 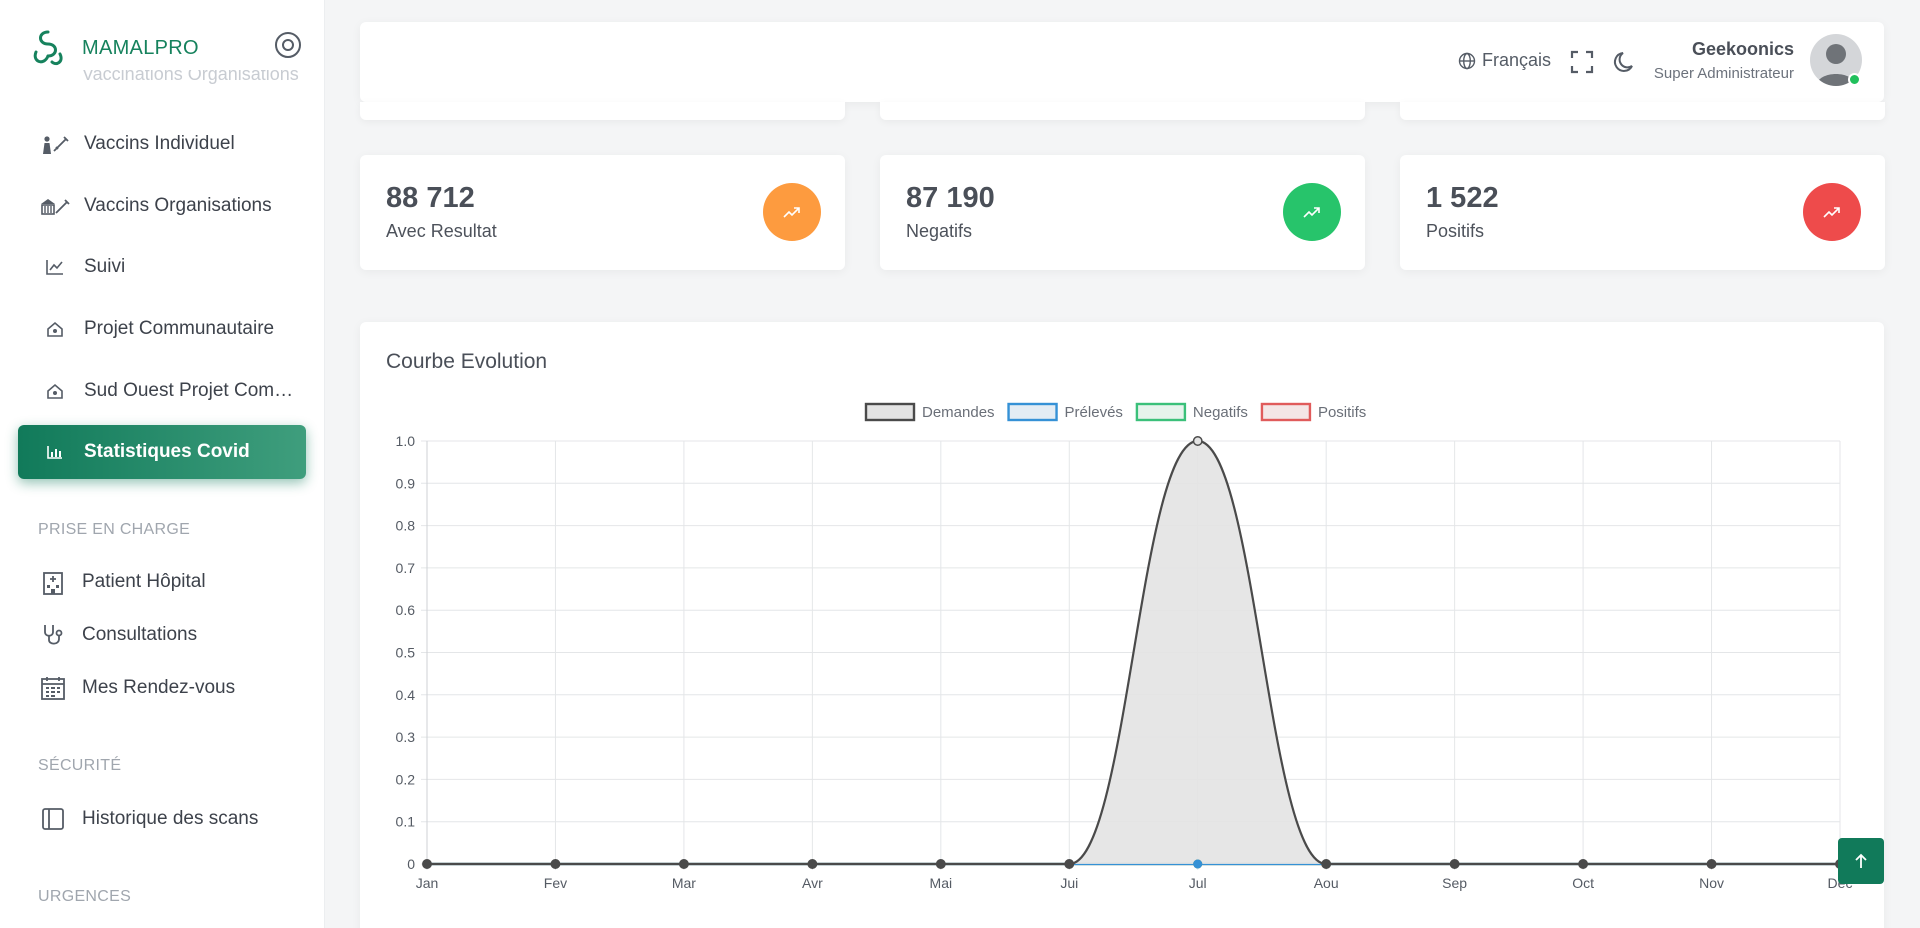 I want to click on stat-label: Positifs, so click(x=1455, y=231).